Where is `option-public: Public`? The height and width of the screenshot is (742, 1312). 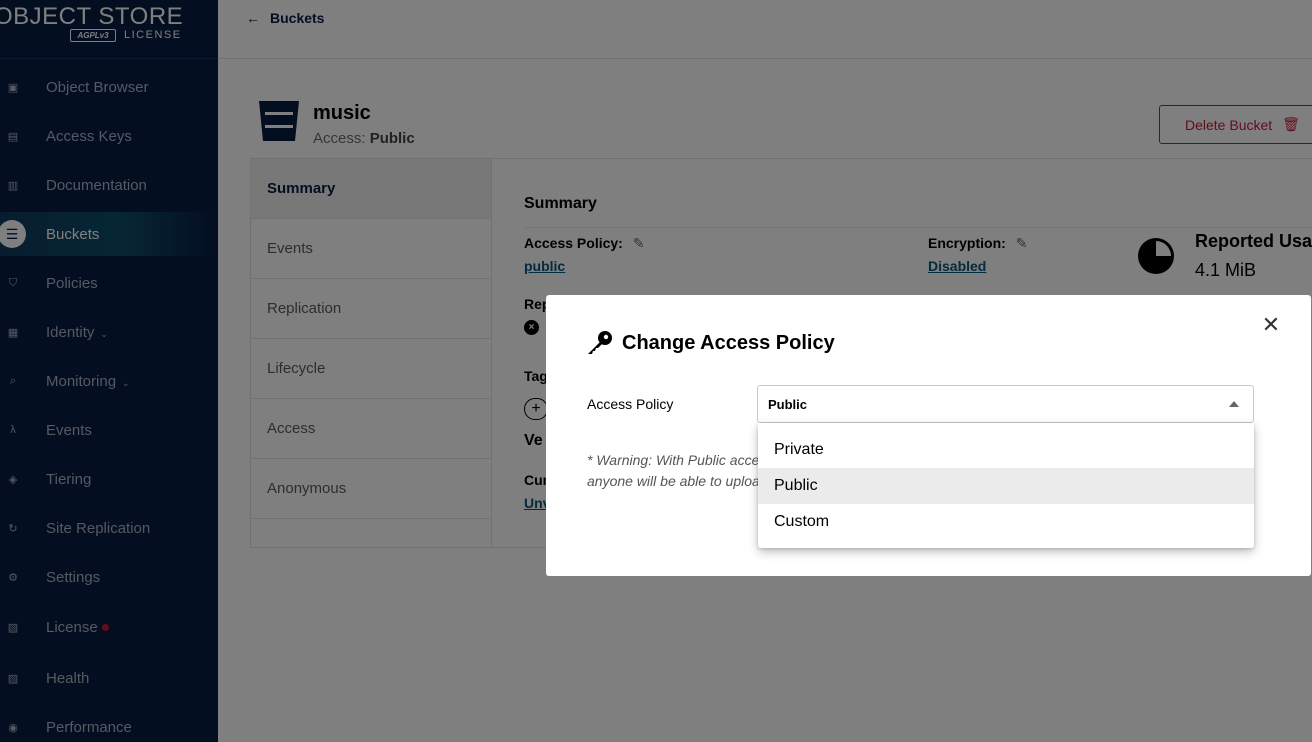 option-public: Public is located at coordinates (1006, 486).